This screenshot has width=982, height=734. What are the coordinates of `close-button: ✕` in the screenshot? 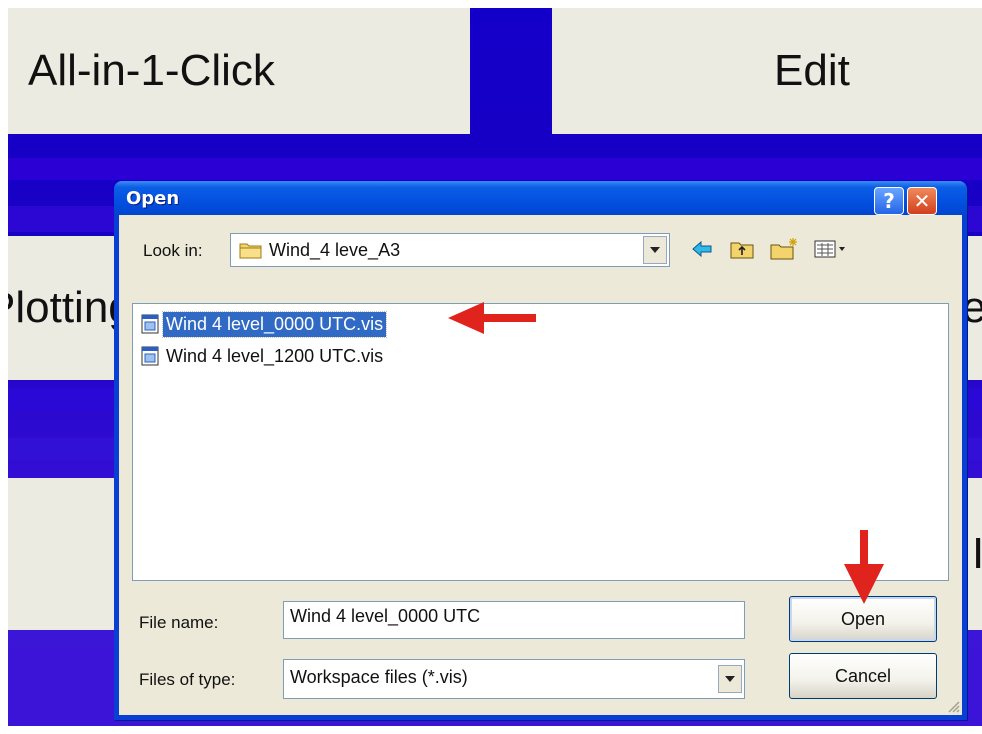 It's located at (922, 201).